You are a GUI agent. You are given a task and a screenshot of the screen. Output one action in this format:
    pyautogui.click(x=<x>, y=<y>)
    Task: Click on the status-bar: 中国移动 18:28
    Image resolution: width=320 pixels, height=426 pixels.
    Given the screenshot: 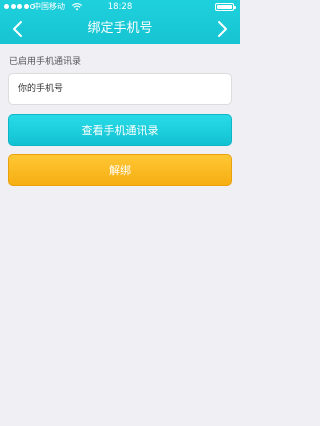 What is the action you would take?
    pyautogui.click(x=120, y=7)
    